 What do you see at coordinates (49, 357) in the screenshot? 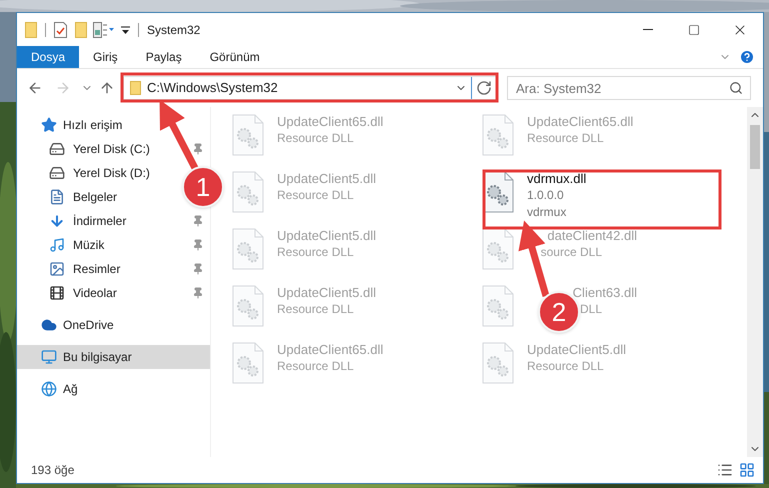
I see `monitor-icon` at bounding box center [49, 357].